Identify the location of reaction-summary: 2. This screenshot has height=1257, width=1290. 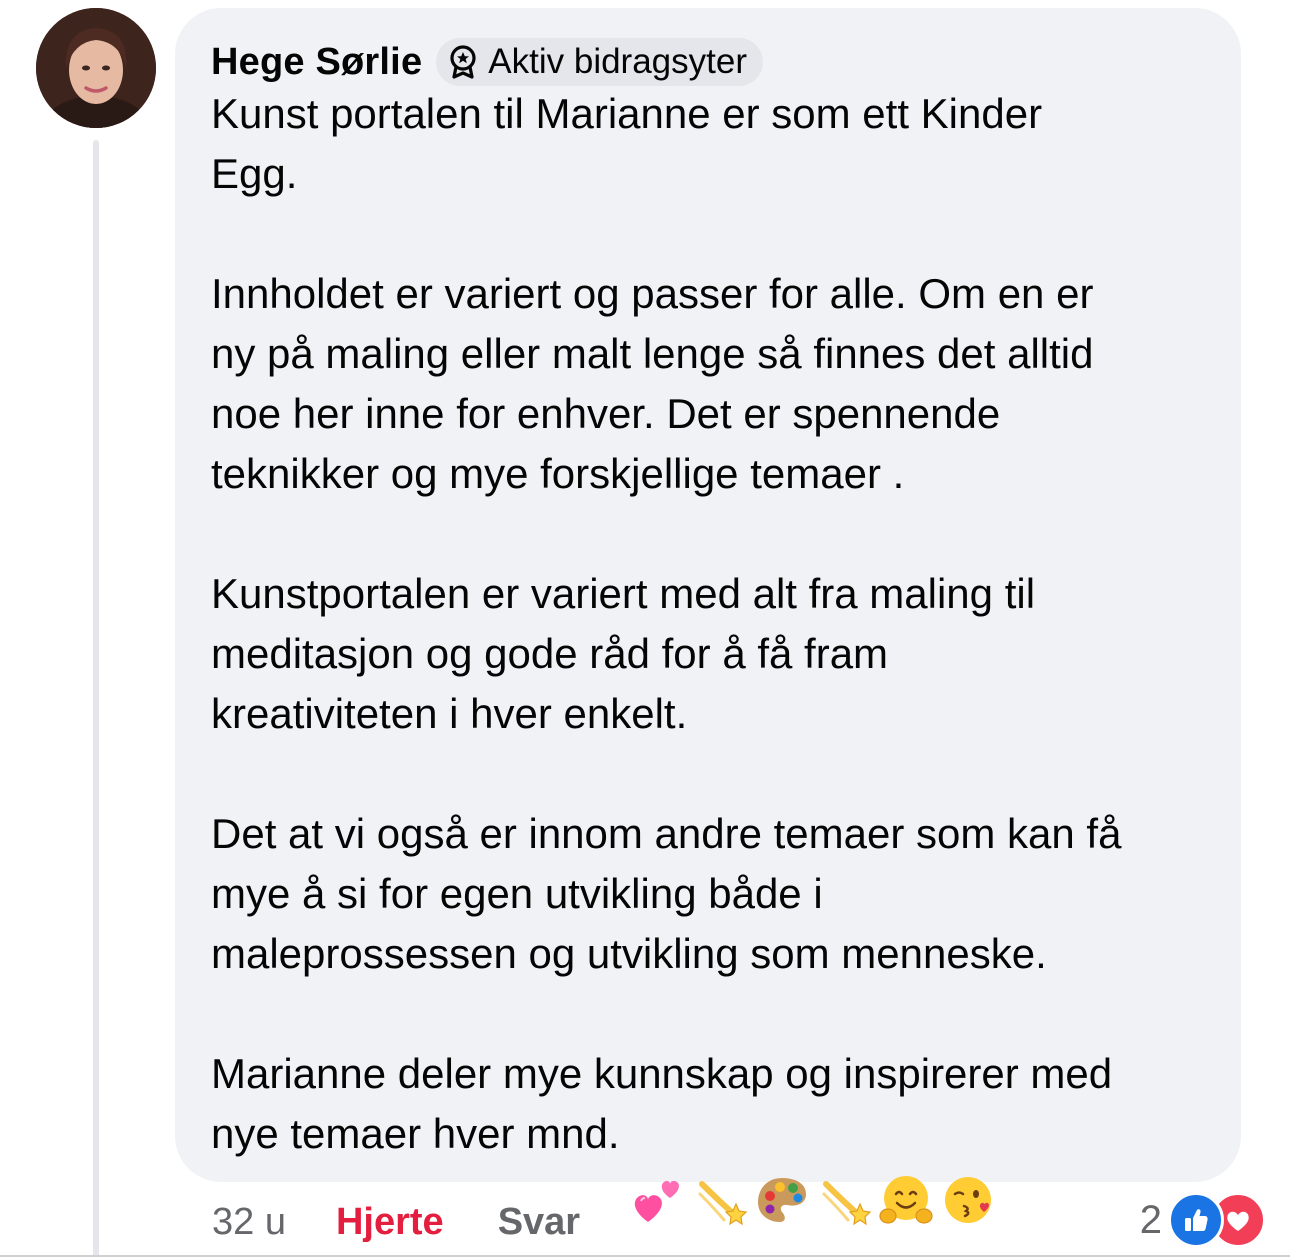
(1203, 1220).